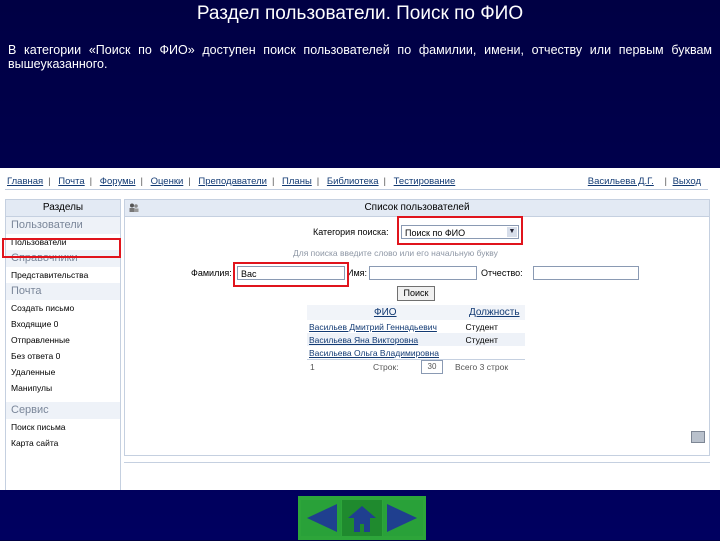  What do you see at coordinates (385, 312) in the screenshot?
I see `column-header-fio: ФИО` at bounding box center [385, 312].